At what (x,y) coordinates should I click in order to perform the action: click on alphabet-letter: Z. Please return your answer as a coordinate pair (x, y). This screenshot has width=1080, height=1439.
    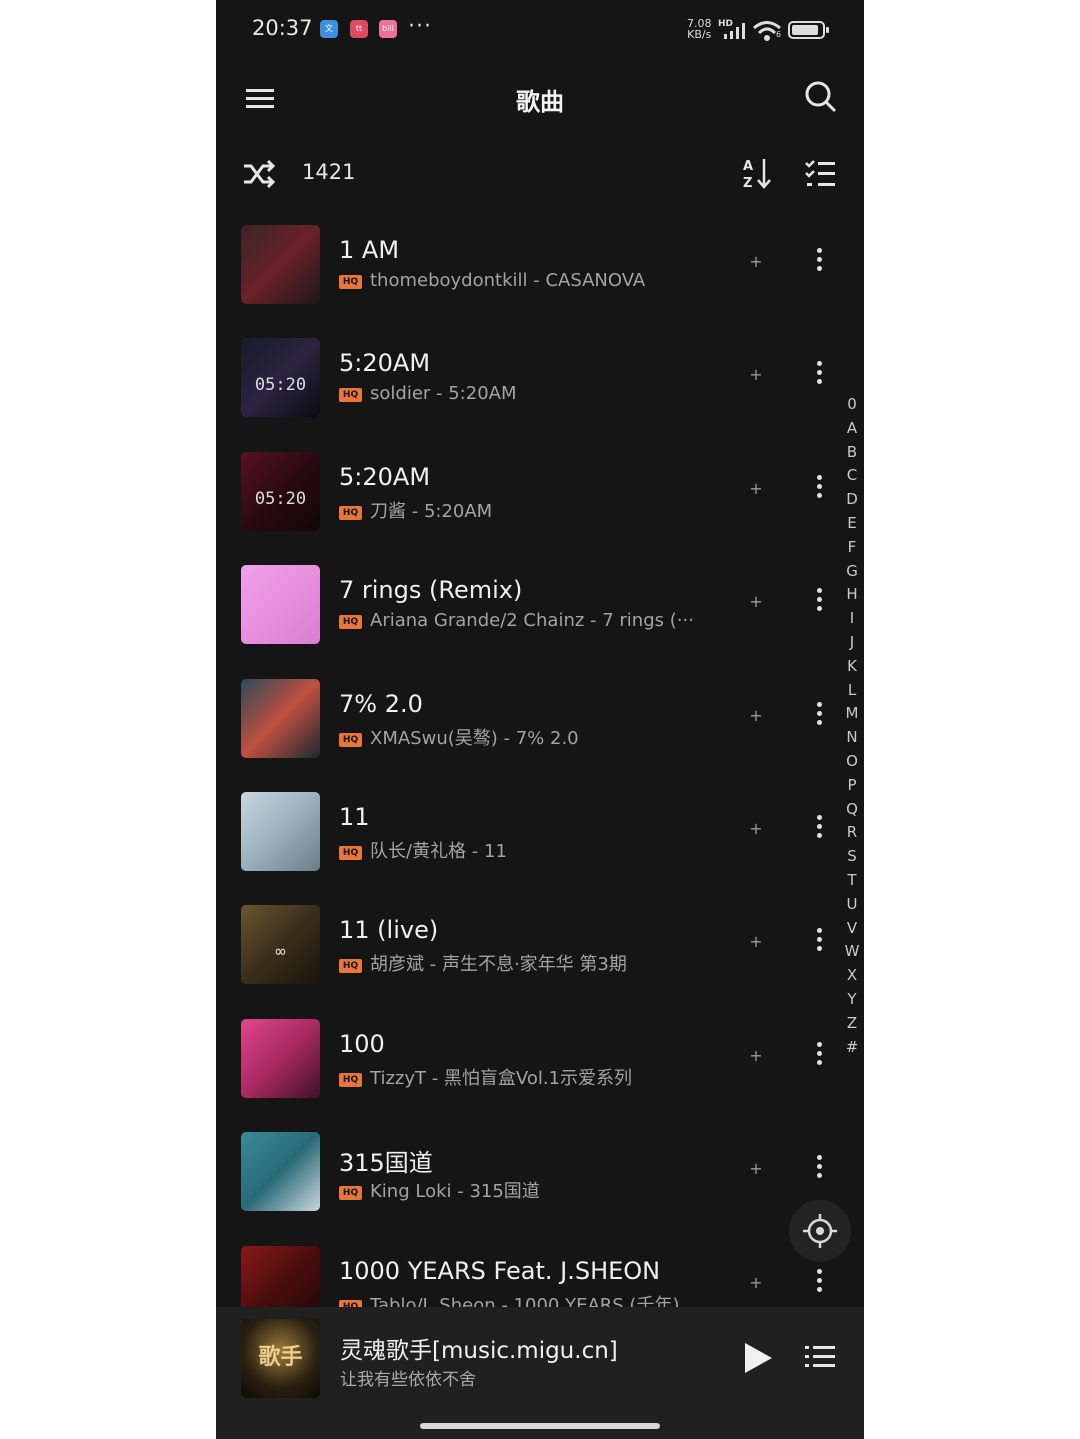
    Looking at the image, I should click on (852, 1024).